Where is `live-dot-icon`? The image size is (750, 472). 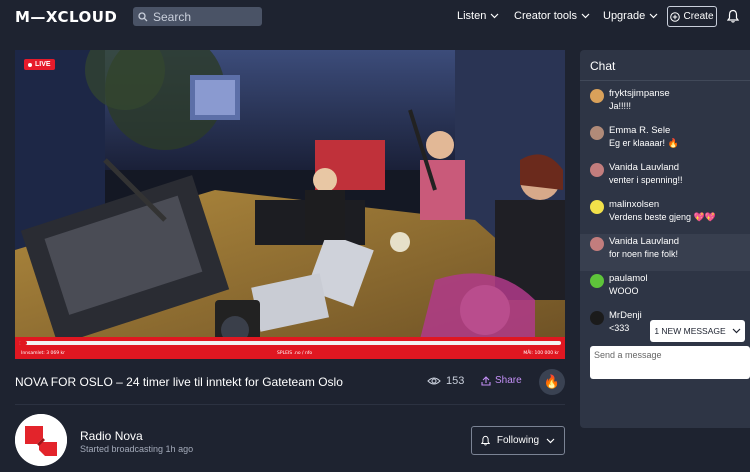
live-dot-icon is located at coordinates (30, 64).